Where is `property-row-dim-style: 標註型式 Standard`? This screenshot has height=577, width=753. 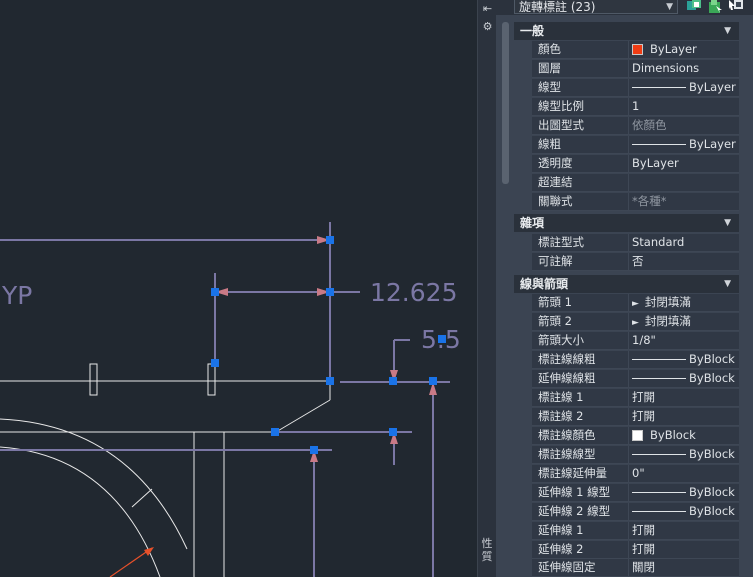 property-row-dim-style: 標註型式 Standard is located at coordinates (635, 243).